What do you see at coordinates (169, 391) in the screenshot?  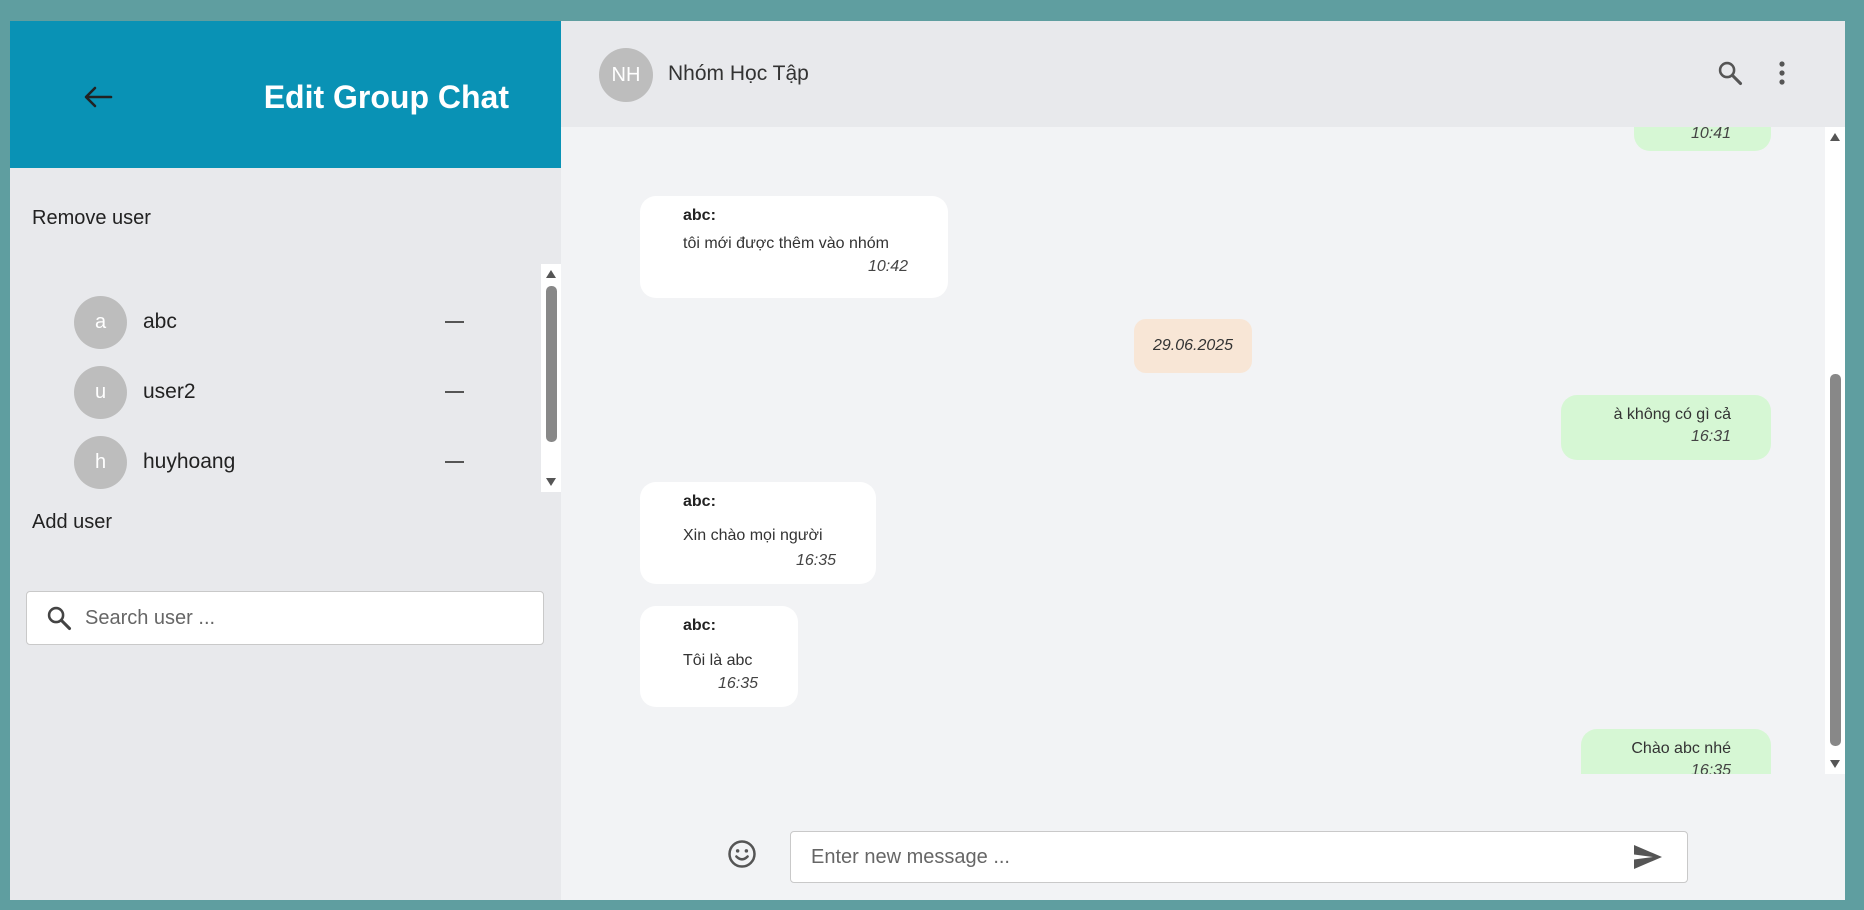 I see `member-name: user2` at bounding box center [169, 391].